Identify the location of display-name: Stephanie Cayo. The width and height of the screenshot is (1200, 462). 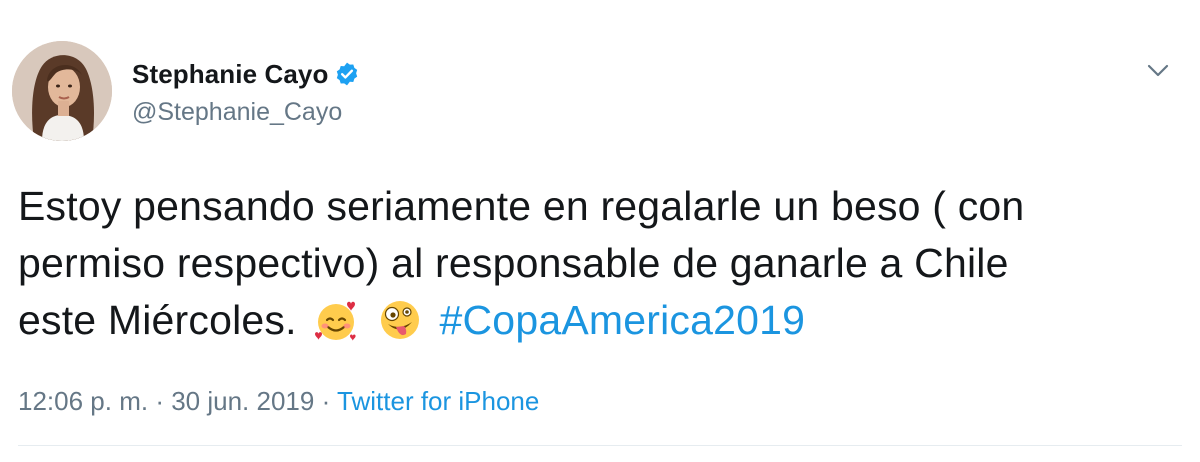
(230, 74).